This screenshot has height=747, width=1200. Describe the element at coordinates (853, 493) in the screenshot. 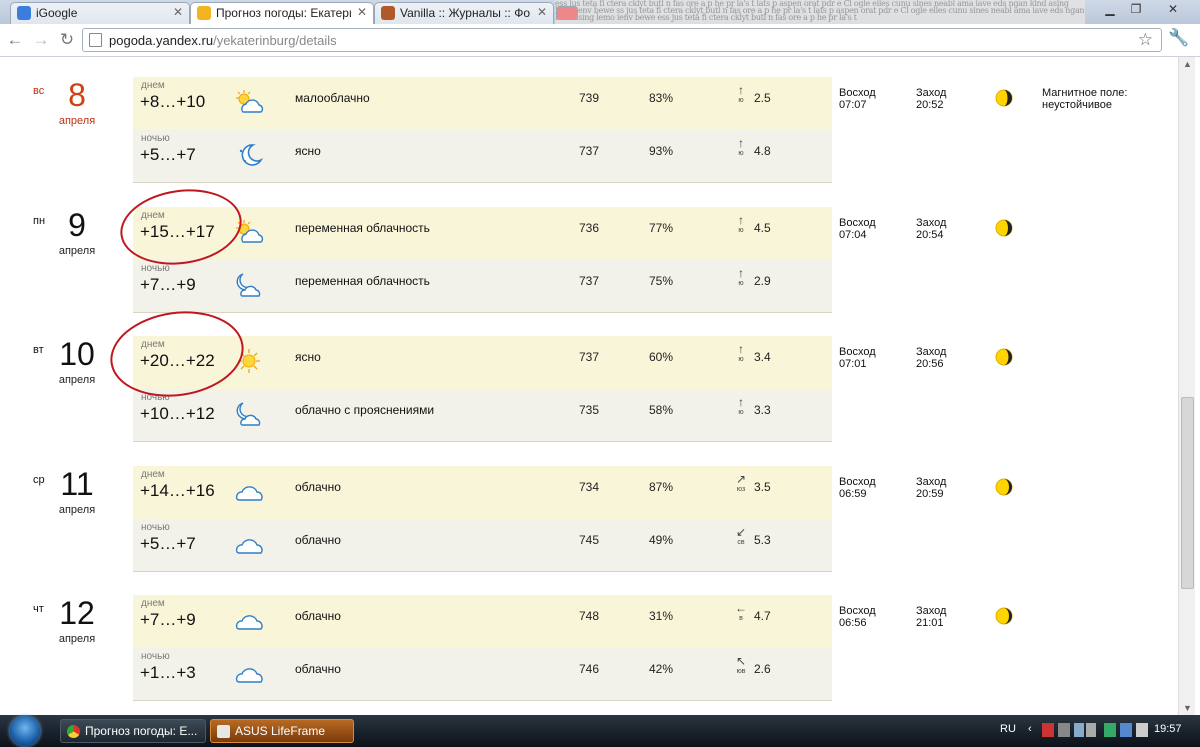

I see `sunrise-time: 06:59` at that location.